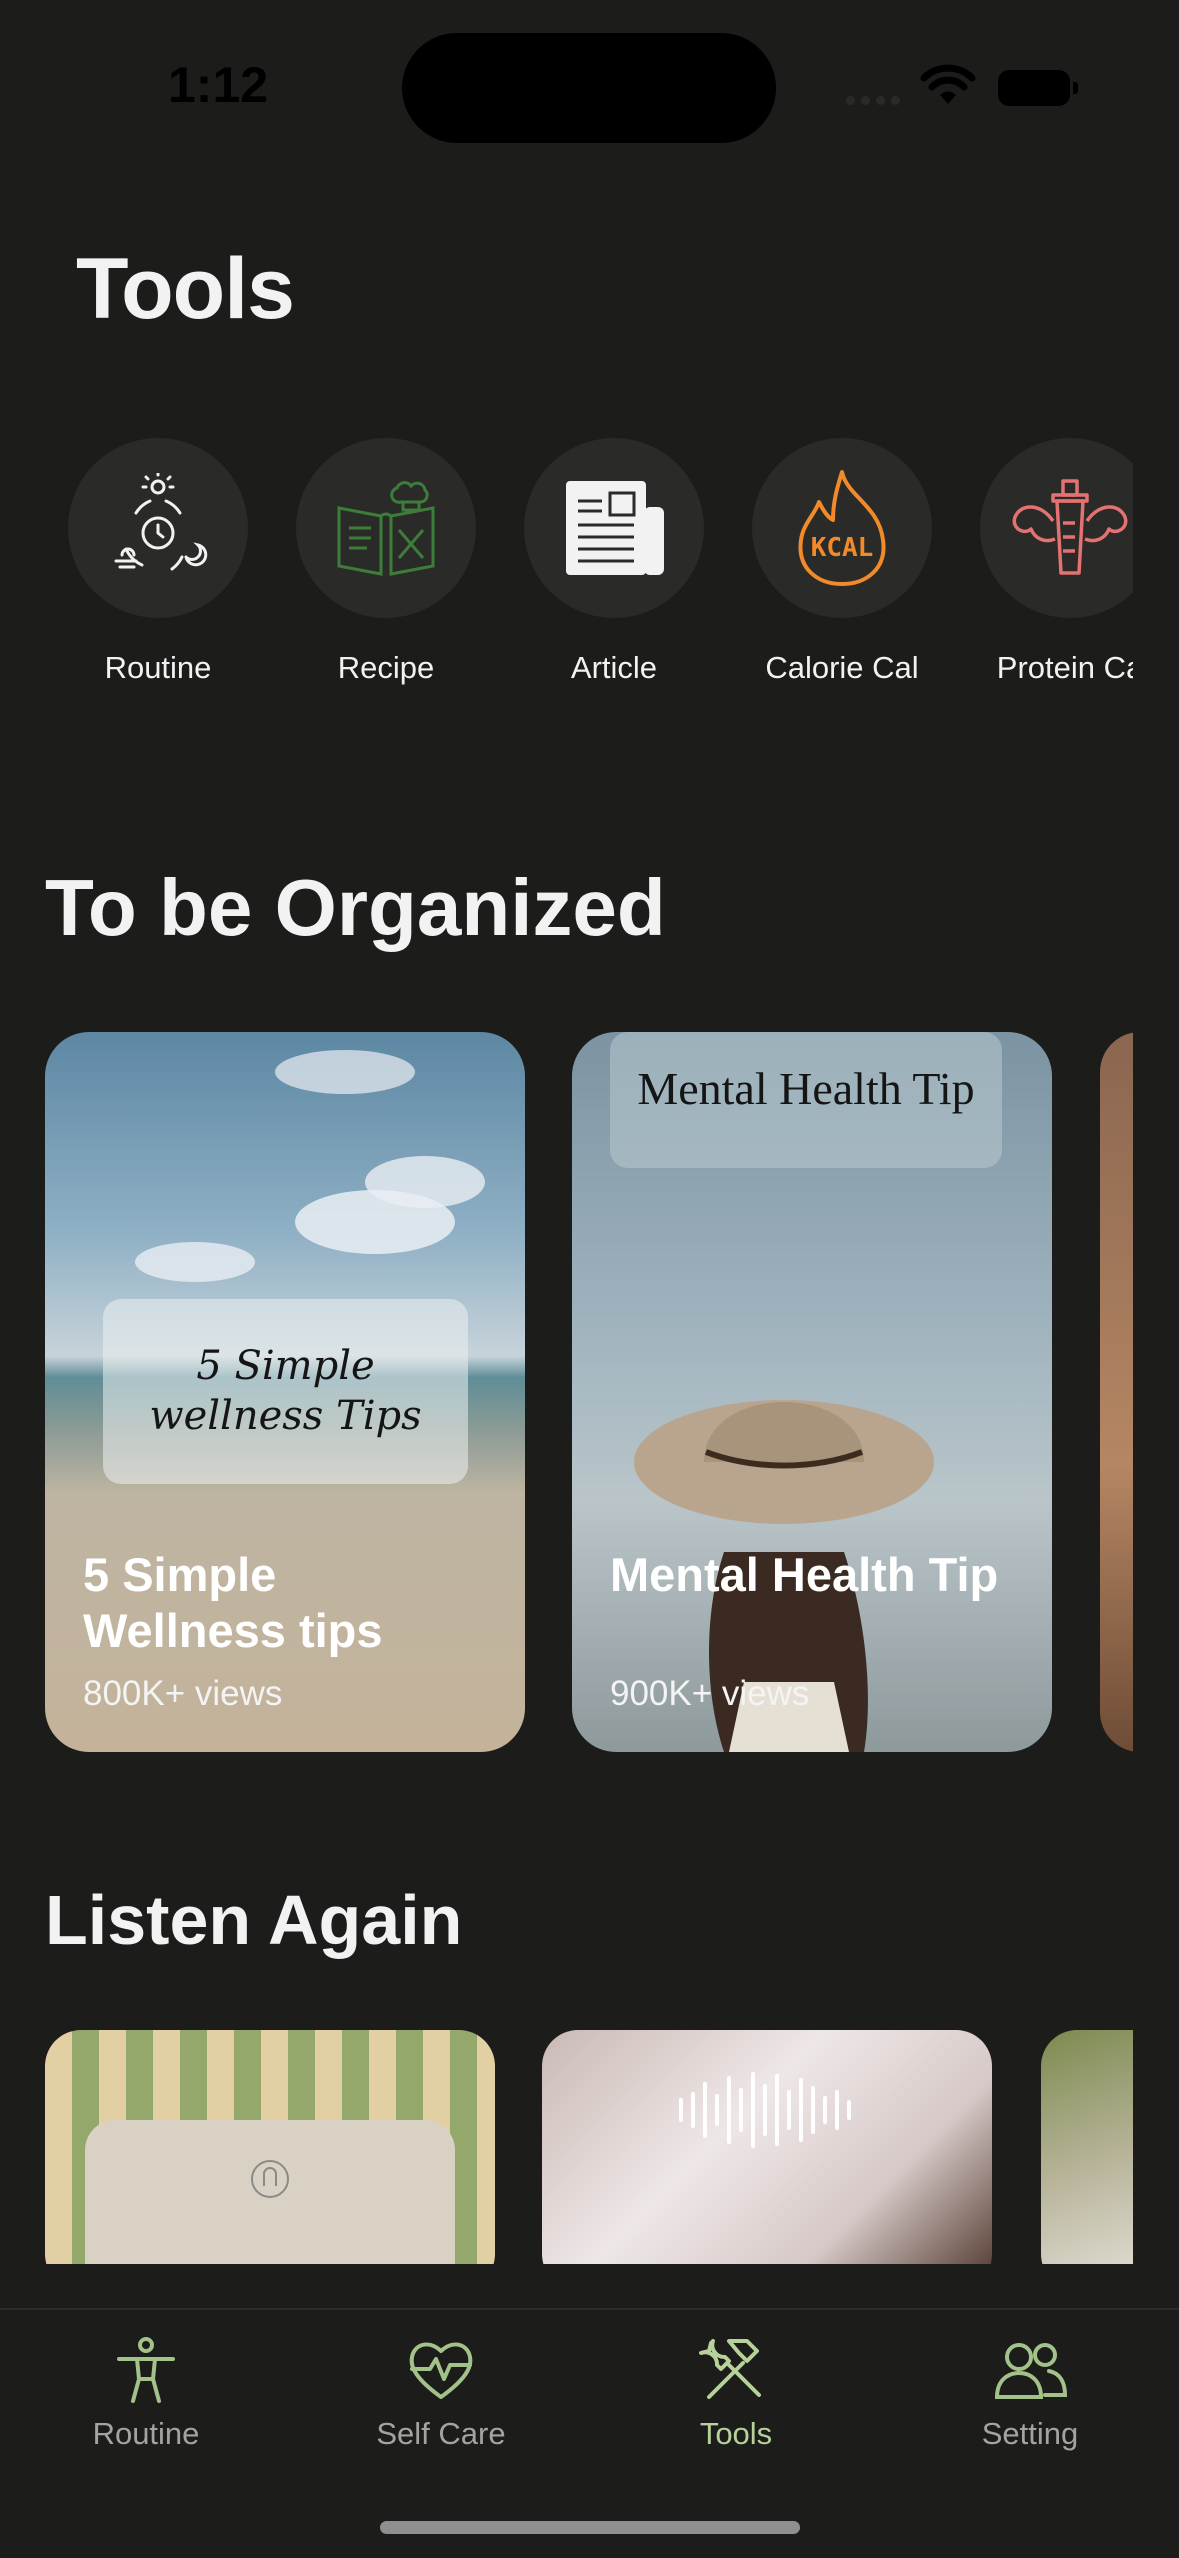  What do you see at coordinates (386, 667) in the screenshot?
I see `tool-label: Recipe` at bounding box center [386, 667].